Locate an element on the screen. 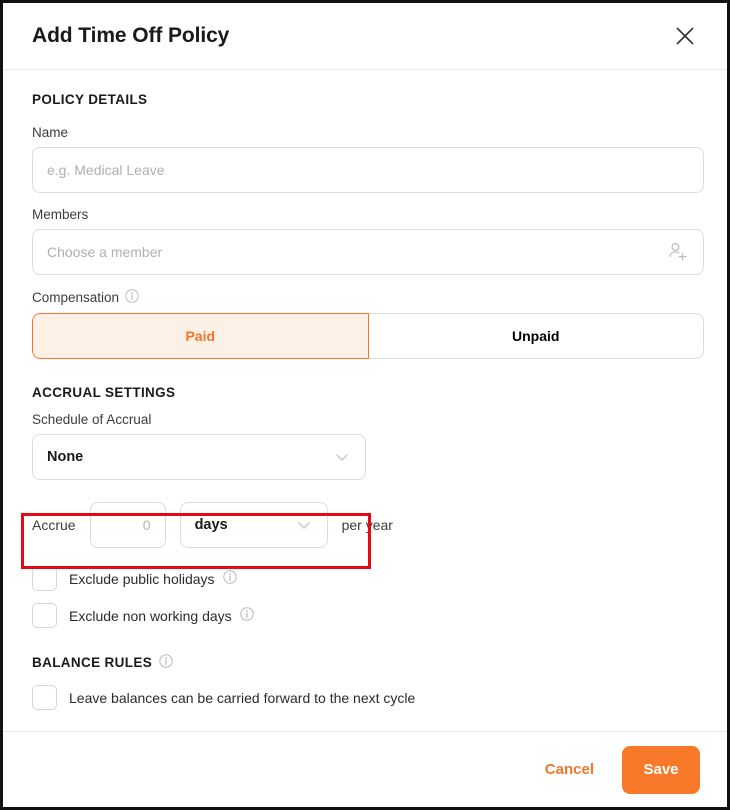  close-icon is located at coordinates (685, 36).